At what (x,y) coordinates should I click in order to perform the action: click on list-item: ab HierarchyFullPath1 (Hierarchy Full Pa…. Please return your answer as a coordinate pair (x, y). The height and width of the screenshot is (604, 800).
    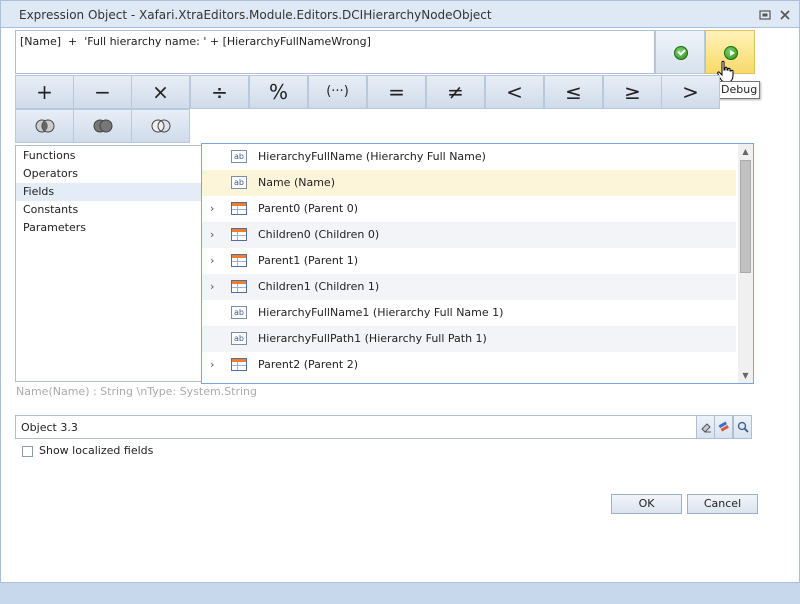
    Looking at the image, I should click on (469, 339).